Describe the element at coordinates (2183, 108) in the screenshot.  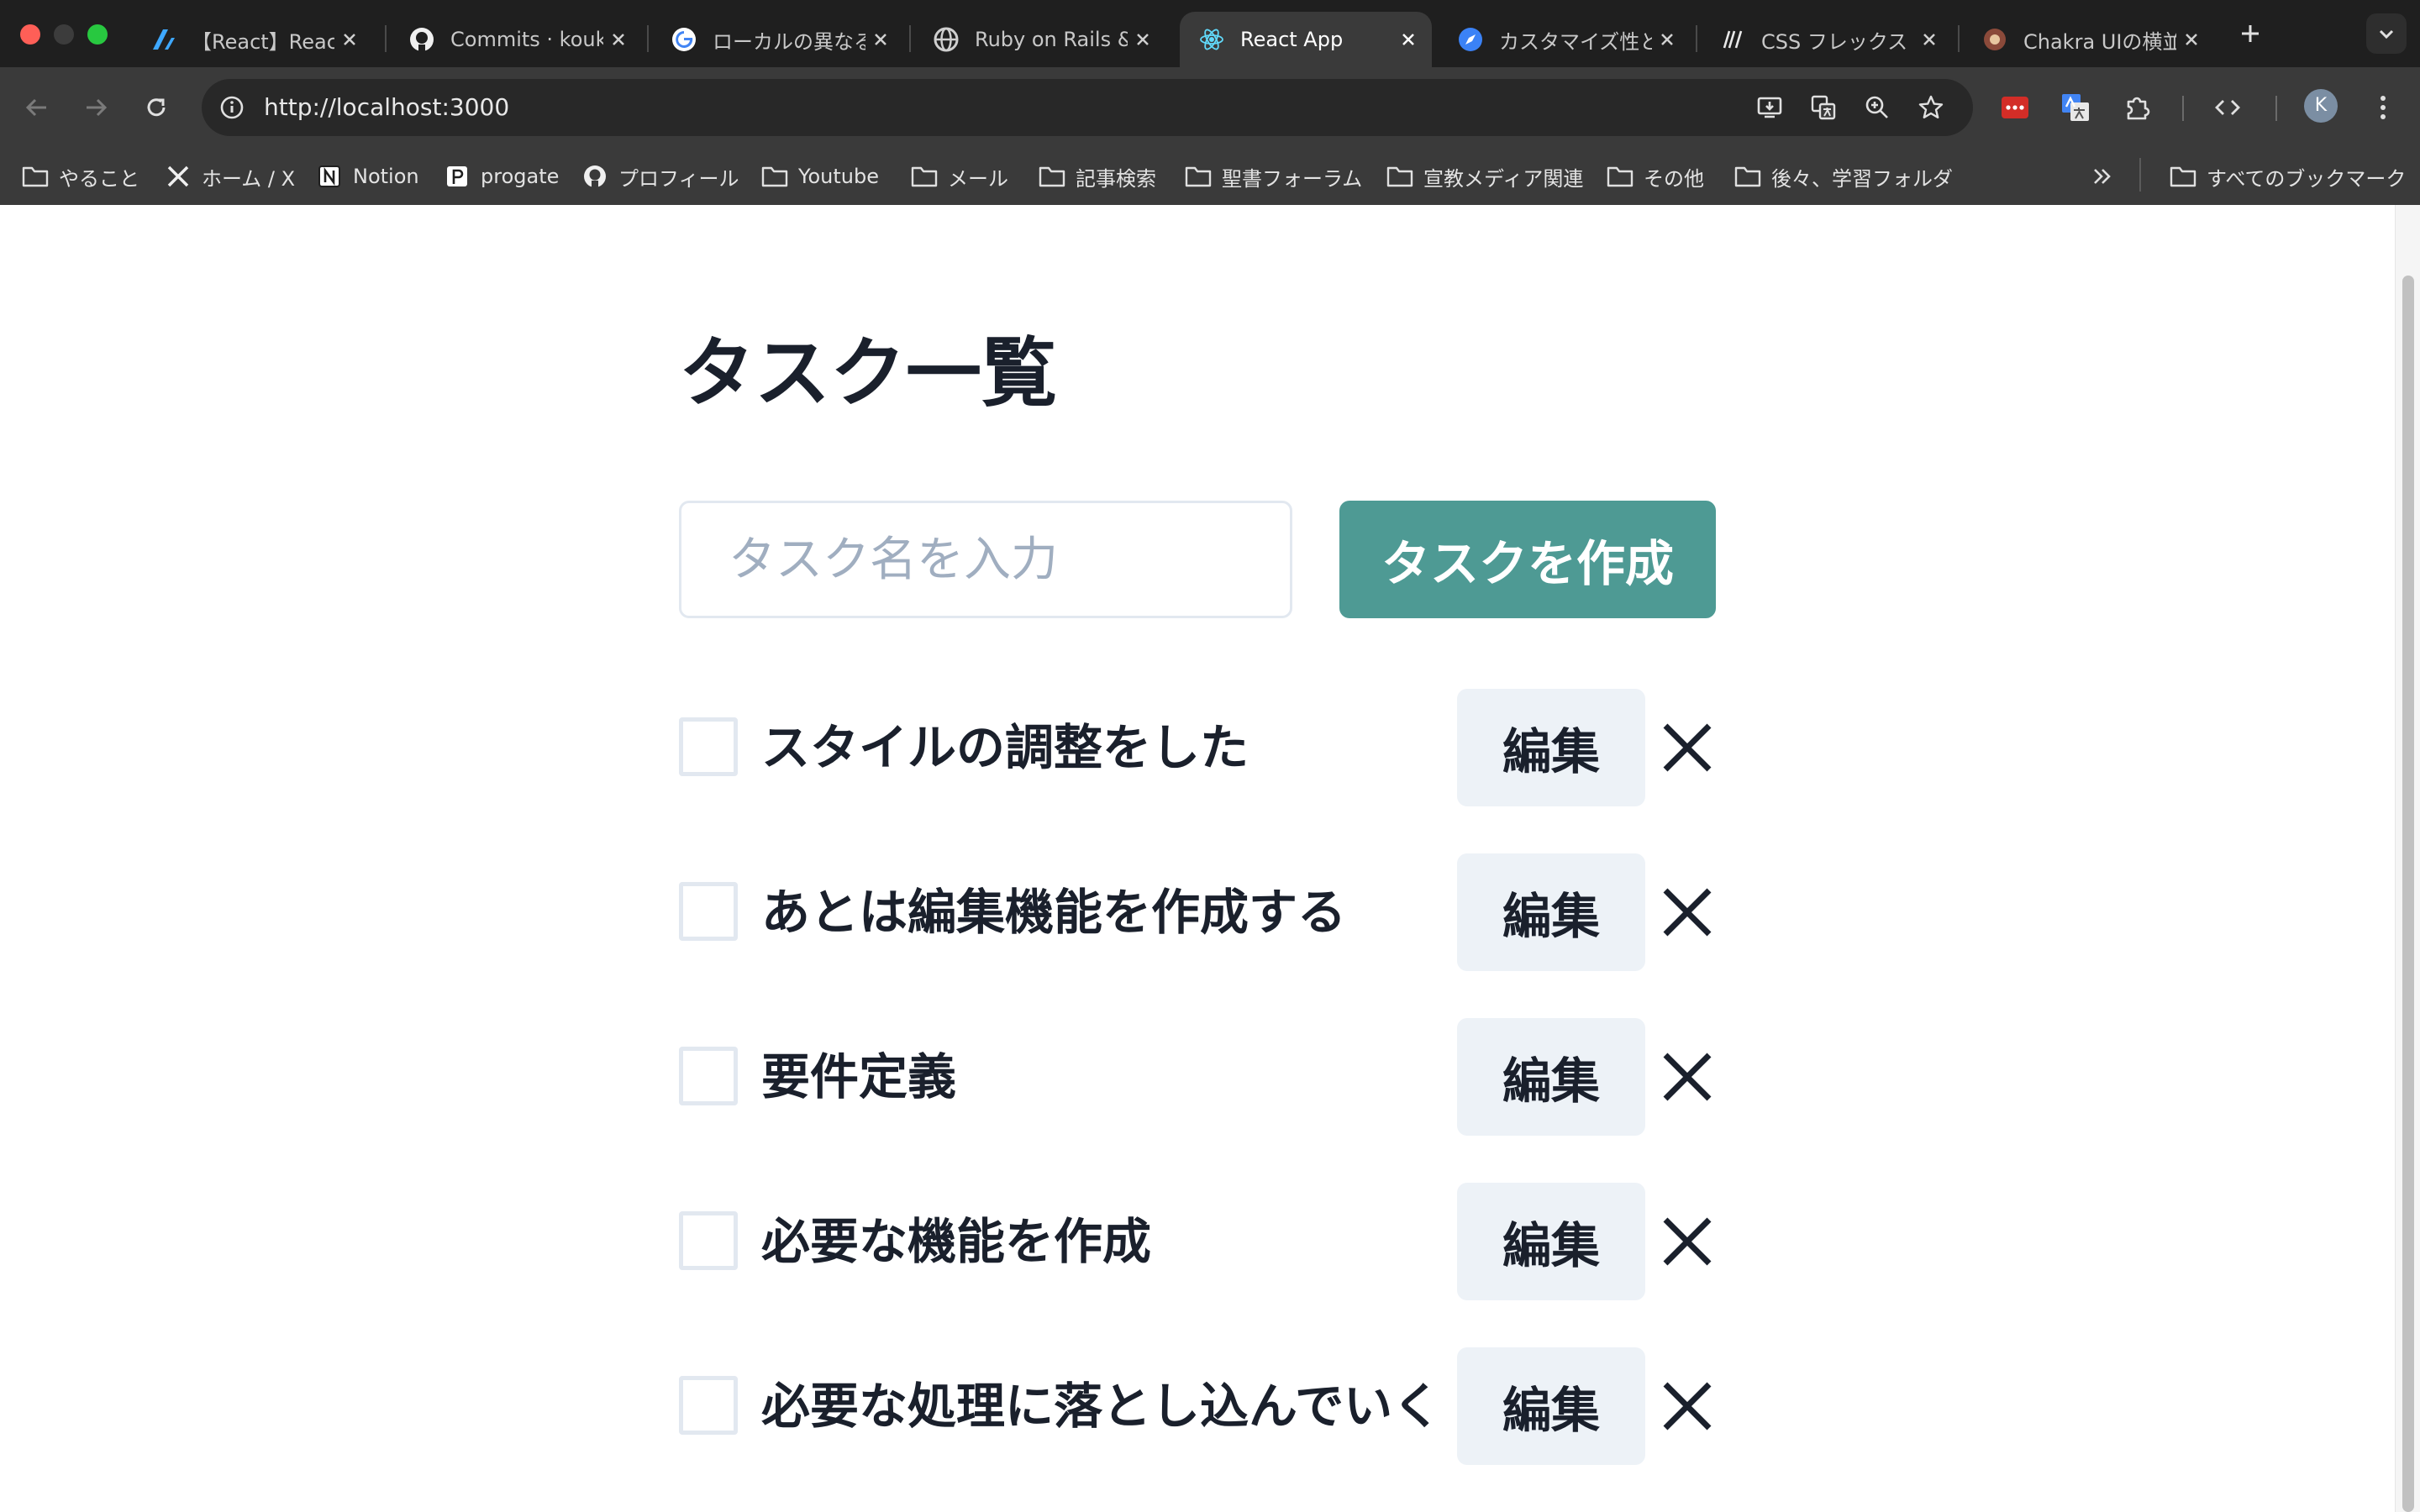
I see `toolbar-divider` at that location.